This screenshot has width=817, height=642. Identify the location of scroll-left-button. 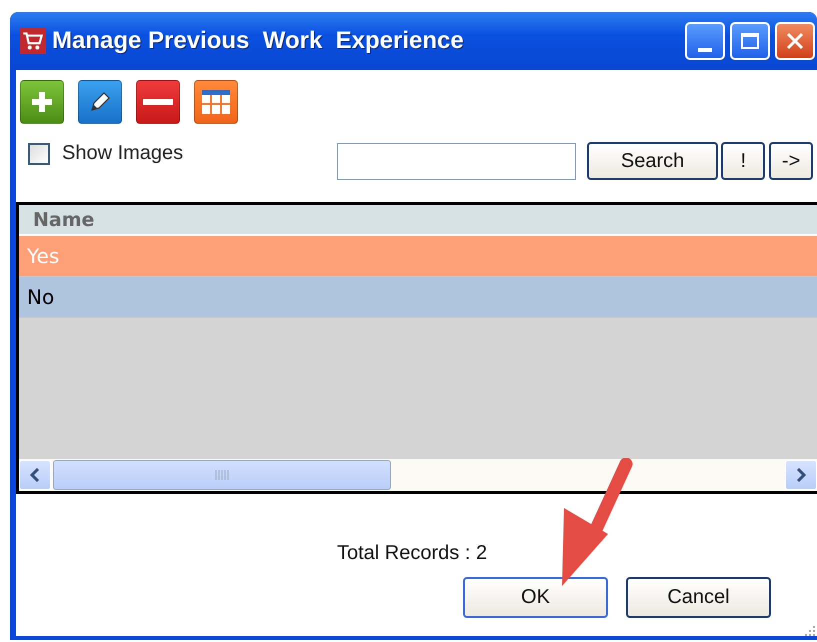
(35, 475).